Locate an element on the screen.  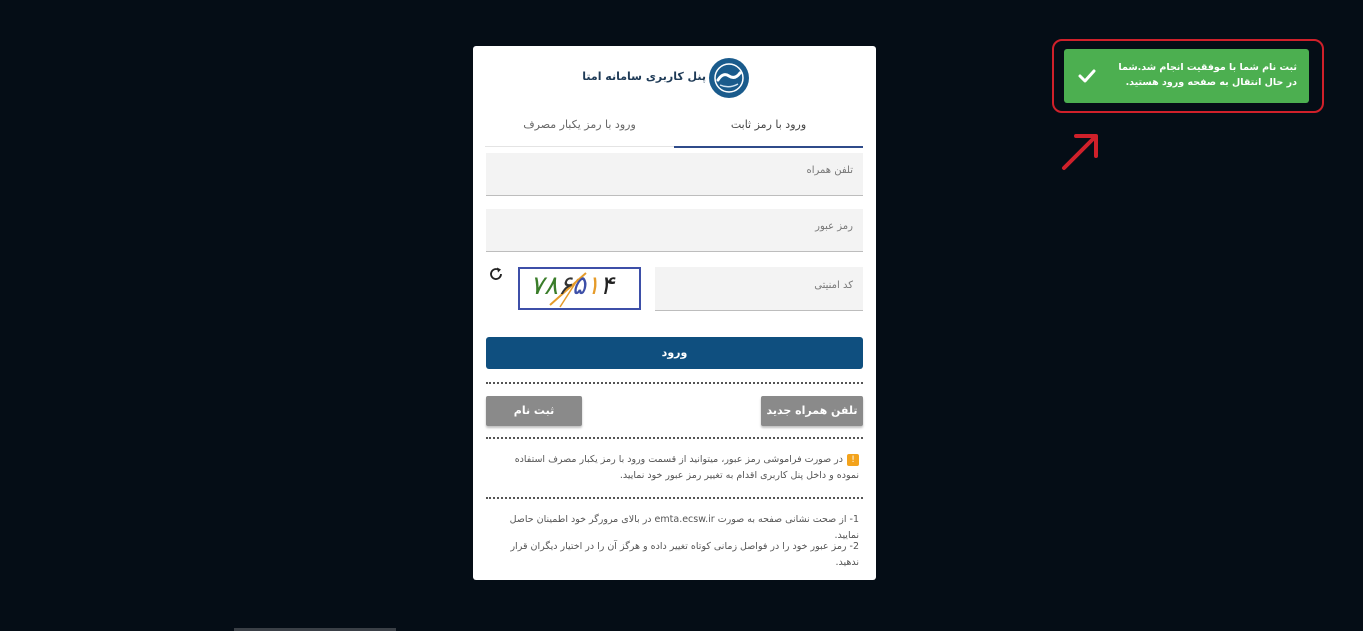
password-field: رمز عبور is located at coordinates (674, 230).